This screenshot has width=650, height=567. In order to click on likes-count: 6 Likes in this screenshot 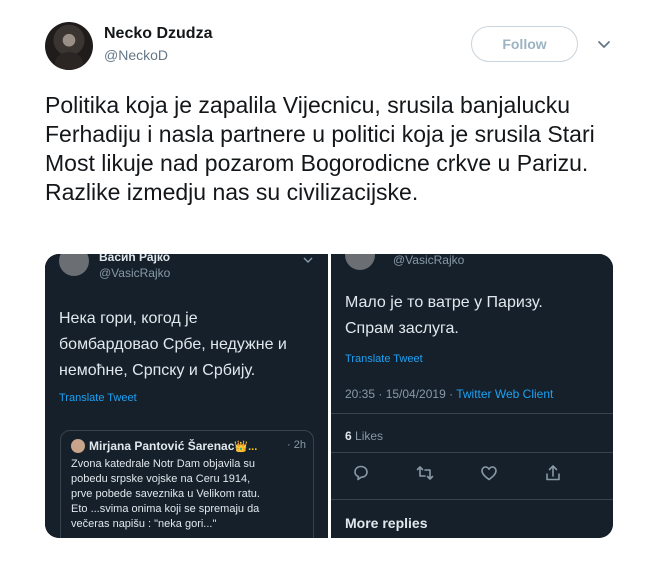, I will do `click(364, 436)`.